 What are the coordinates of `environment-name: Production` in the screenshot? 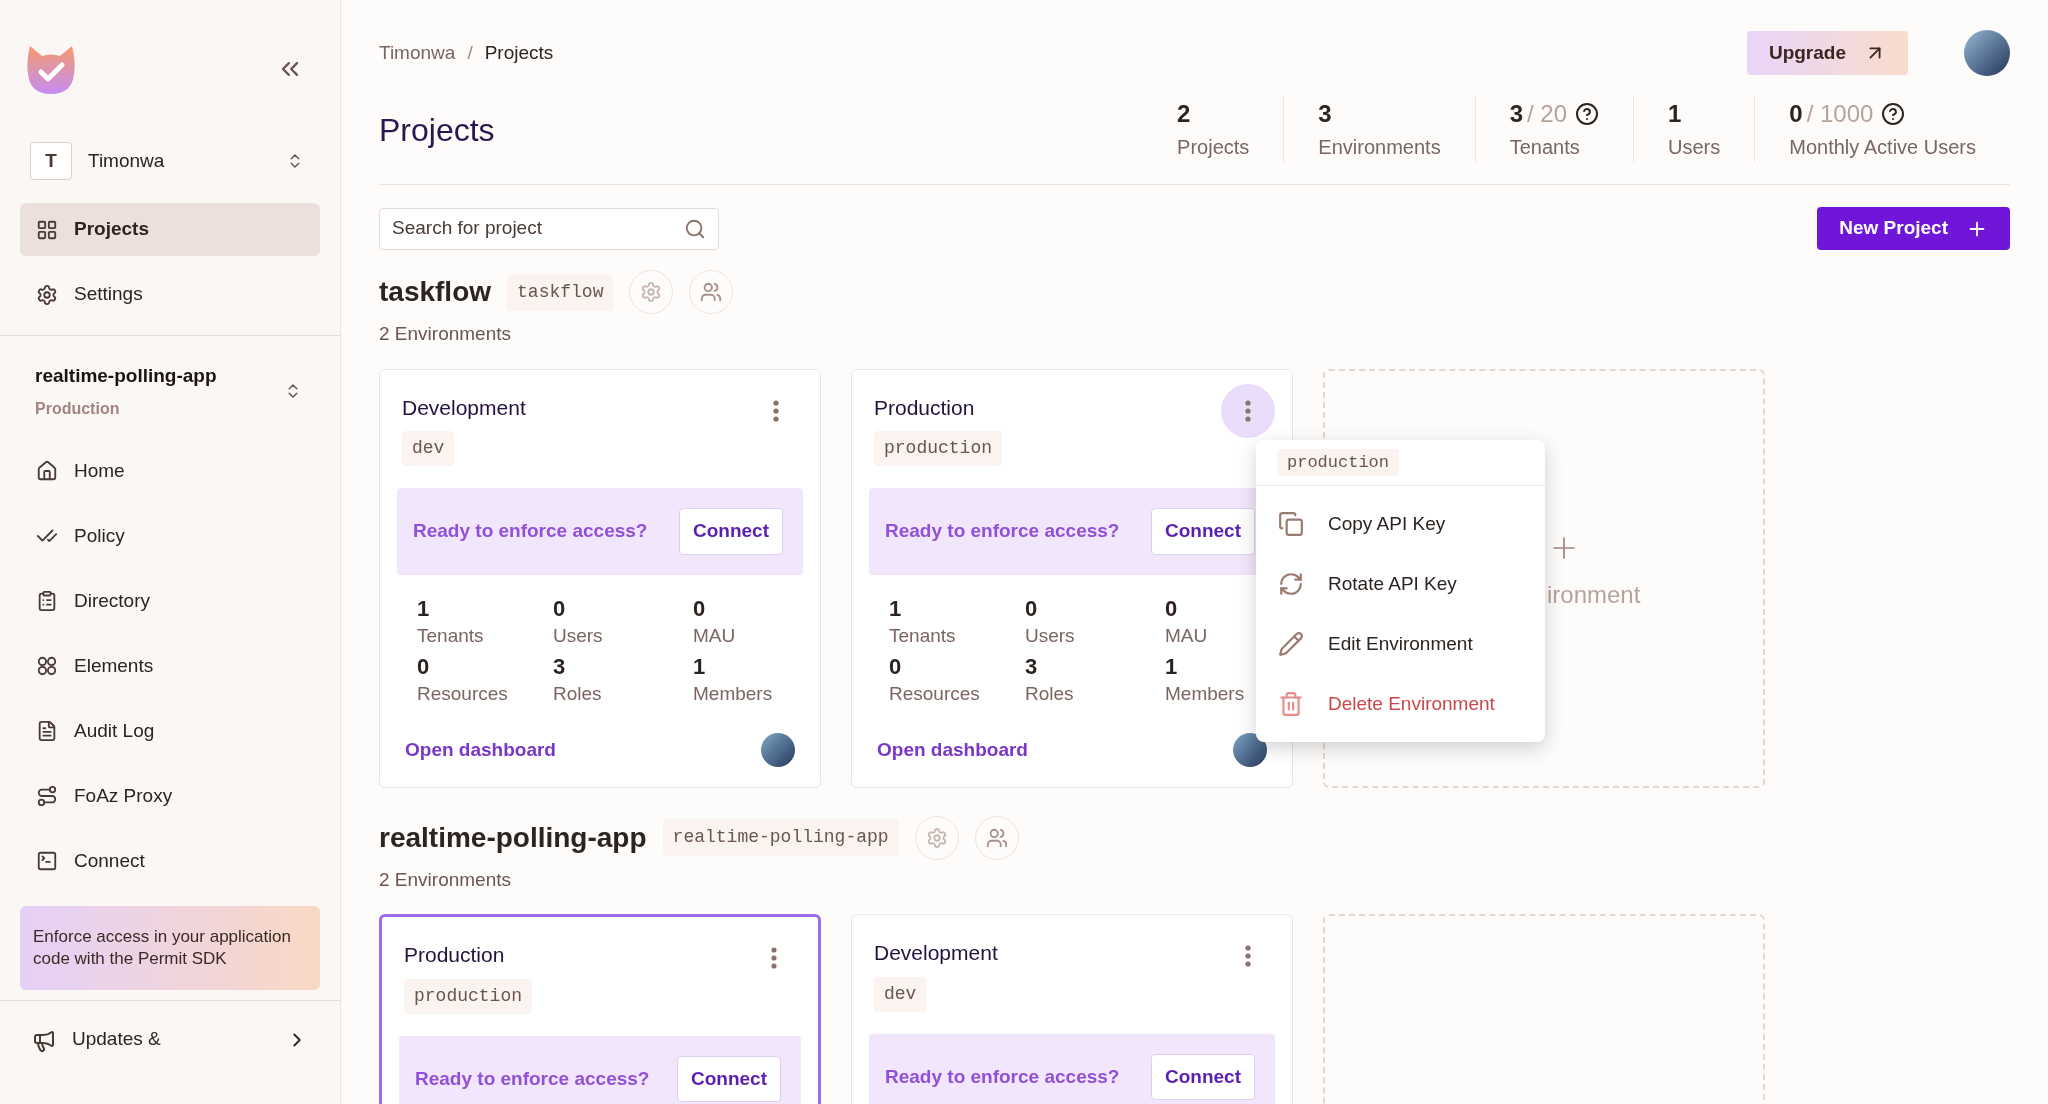 It's located at (78, 408).